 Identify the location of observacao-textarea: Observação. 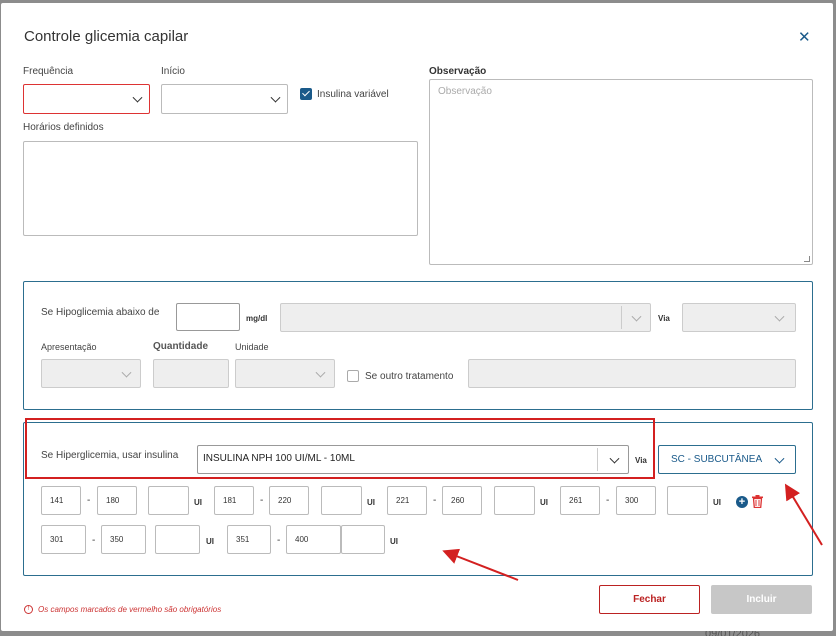
(621, 172).